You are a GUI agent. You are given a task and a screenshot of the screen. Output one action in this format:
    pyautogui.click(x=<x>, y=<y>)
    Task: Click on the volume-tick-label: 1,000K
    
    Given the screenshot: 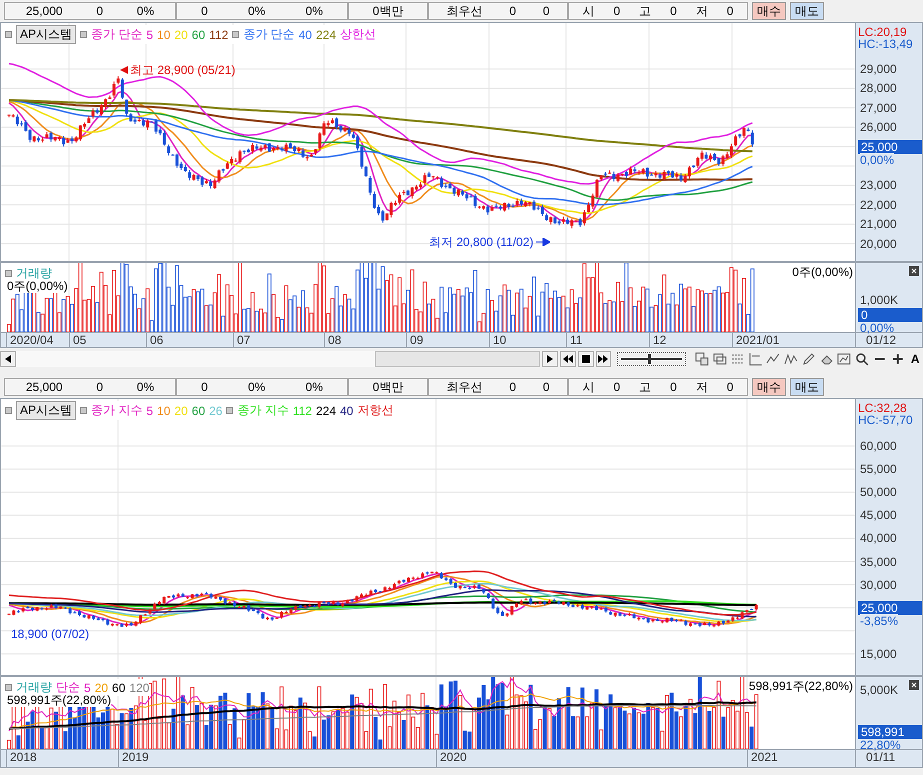 What is the action you would take?
    pyautogui.click(x=879, y=300)
    